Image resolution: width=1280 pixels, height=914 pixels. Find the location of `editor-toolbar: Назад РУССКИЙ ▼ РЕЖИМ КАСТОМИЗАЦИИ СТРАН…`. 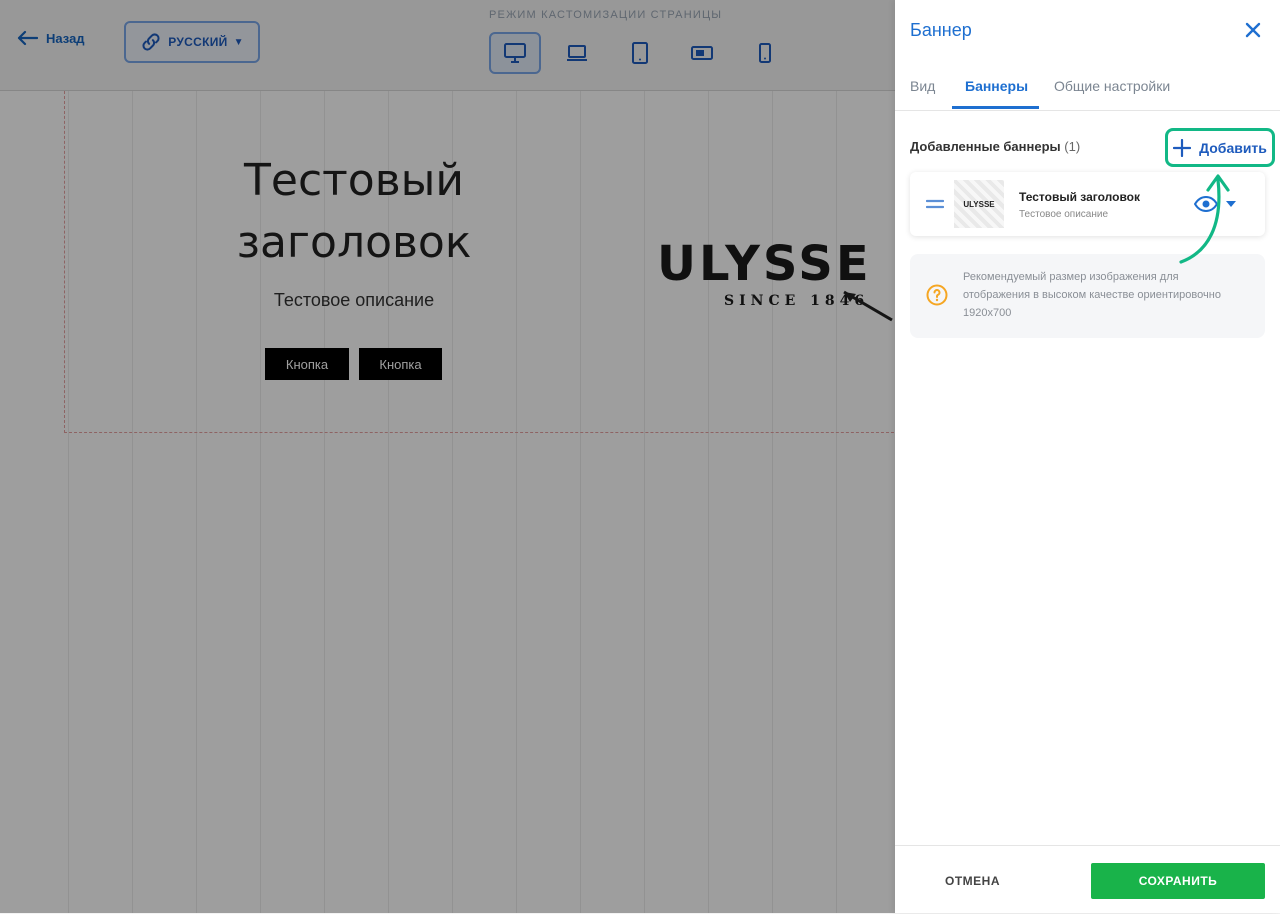

editor-toolbar: Назад РУССКИЙ ▼ РЕЖИМ КАСТОМИЗАЦИИ СТРАН… is located at coordinates (447, 45).